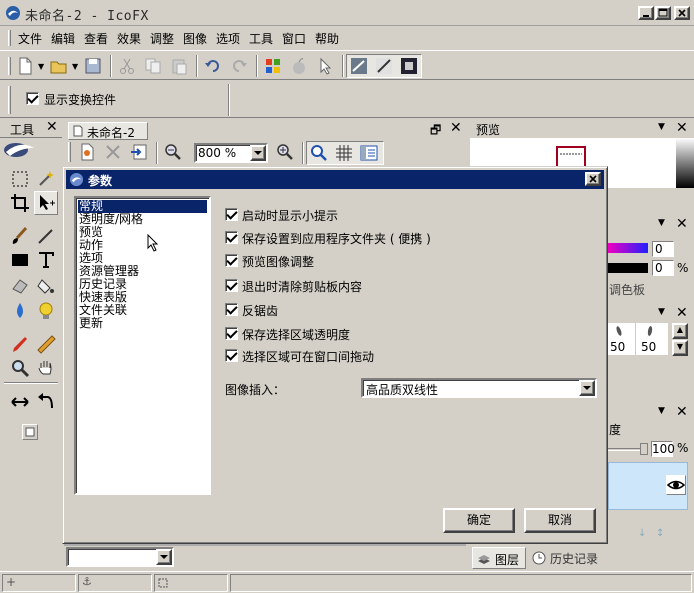 The height and width of the screenshot is (593, 694). Describe the element at coordinates (46, 179) in the screenshot. I see `magic-wand-icon` at that location.